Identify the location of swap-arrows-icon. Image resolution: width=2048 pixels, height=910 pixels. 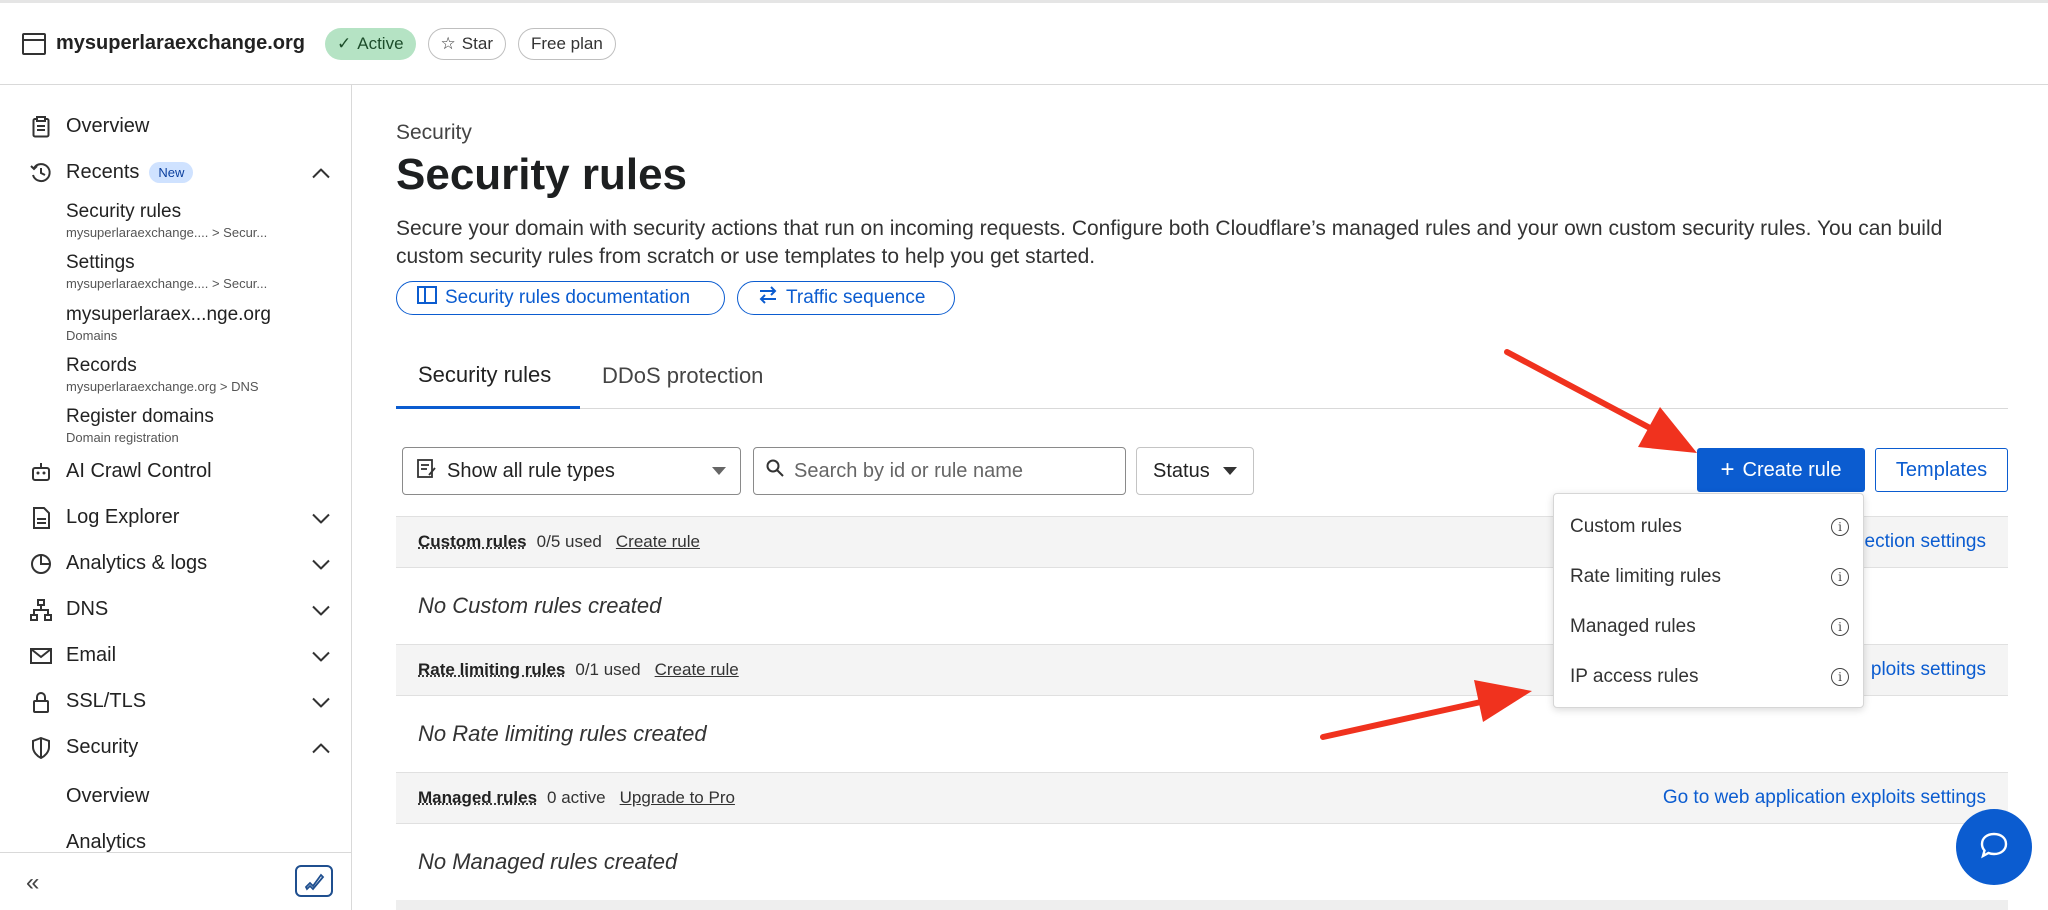
(768, 298).